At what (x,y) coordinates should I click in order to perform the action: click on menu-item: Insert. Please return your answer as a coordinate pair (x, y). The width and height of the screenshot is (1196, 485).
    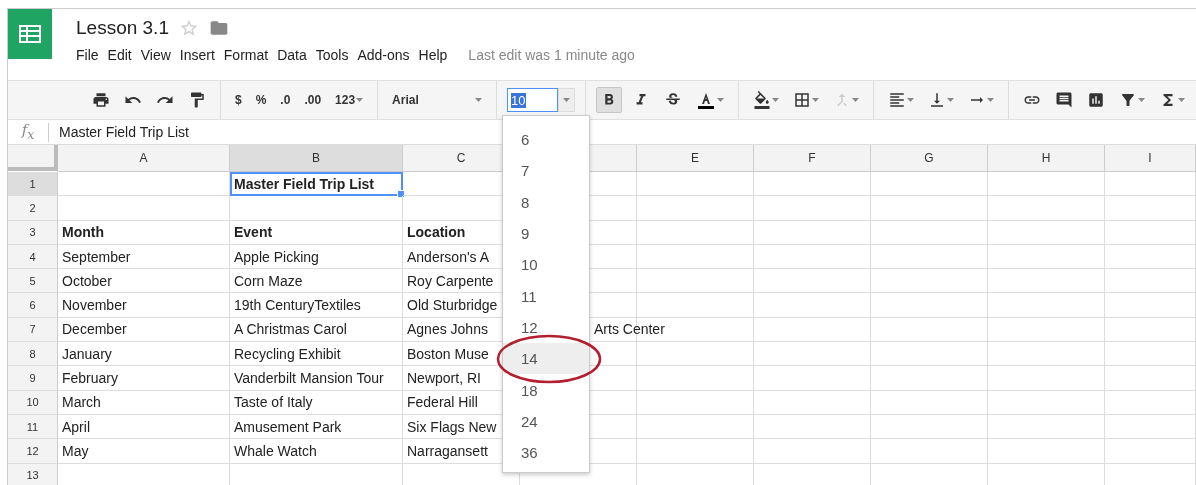
    Looking at the image, I should click on (201, 55).